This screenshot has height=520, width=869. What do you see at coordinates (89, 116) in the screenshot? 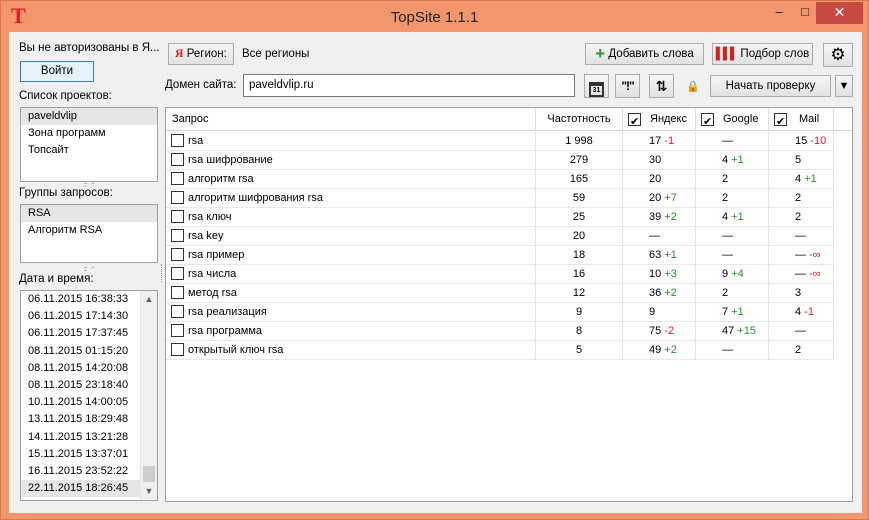
I see `project-item: paveldvlip` at bounding box center [89, 116].